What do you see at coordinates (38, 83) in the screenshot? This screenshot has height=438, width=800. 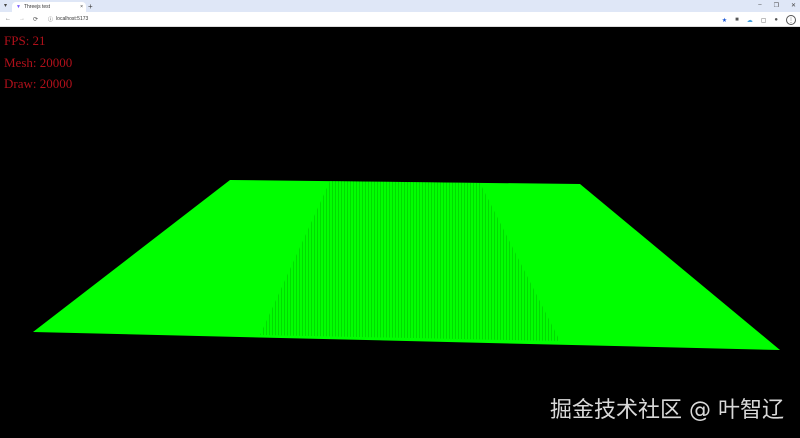 I see `draw-counter: Draw: 20000` at bounding box center [38, 83].